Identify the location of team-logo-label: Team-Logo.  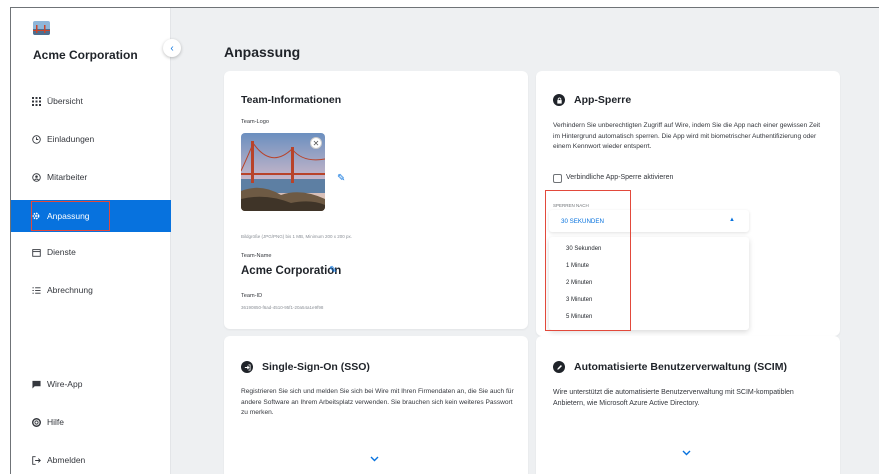
(255, 122).